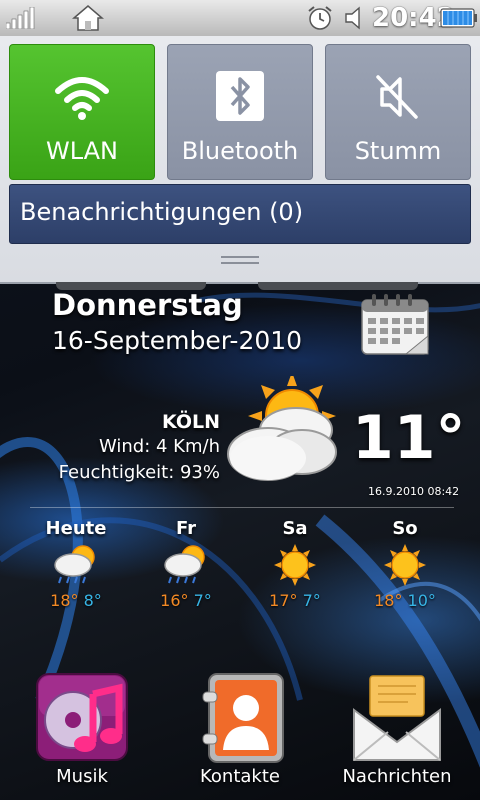  I want to click on forecast-day-fr: Fr 16° 7°, so click(186, 564).